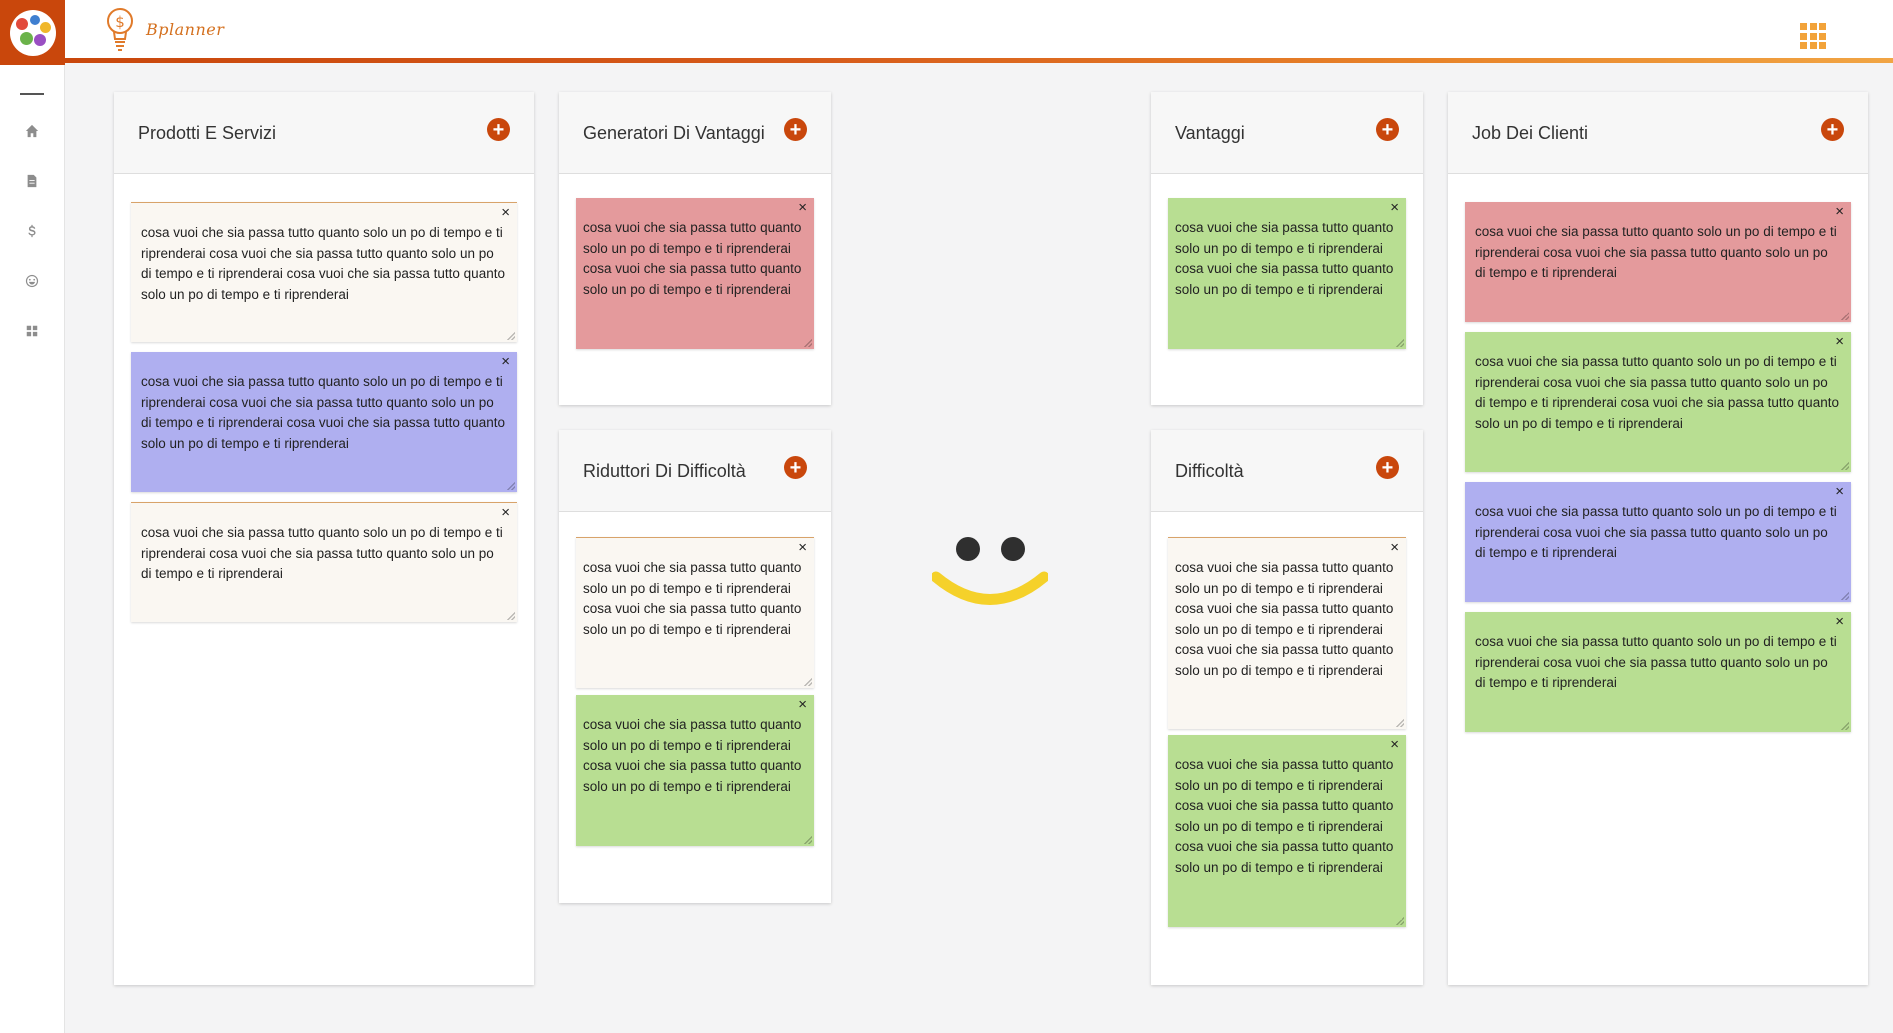 This screenshot has width=1893, height=1033. Describe the element at coordinates (664, 471) in the screenshot. I see `column-title: Riduttori Di Difficoltà` at that location.